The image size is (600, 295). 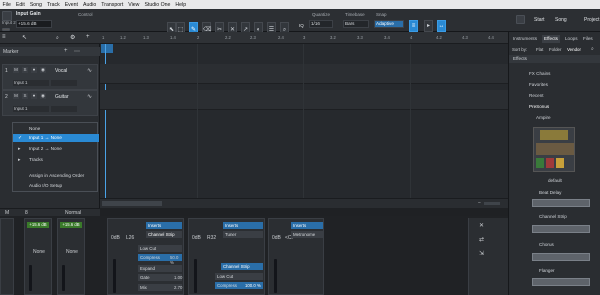 I want to click on menu-view: View, so click(x=134, y=5).